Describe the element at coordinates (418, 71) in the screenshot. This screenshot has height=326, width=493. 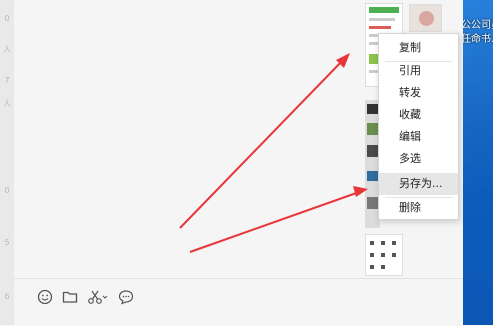
I see `menu-item-quote: 引用` at that location.